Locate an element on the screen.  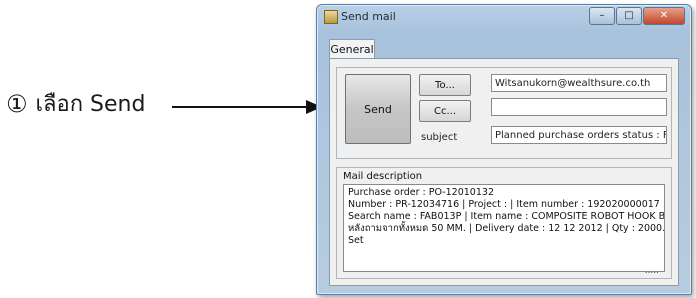
step-number: ① is located at coordinates (17, 103).